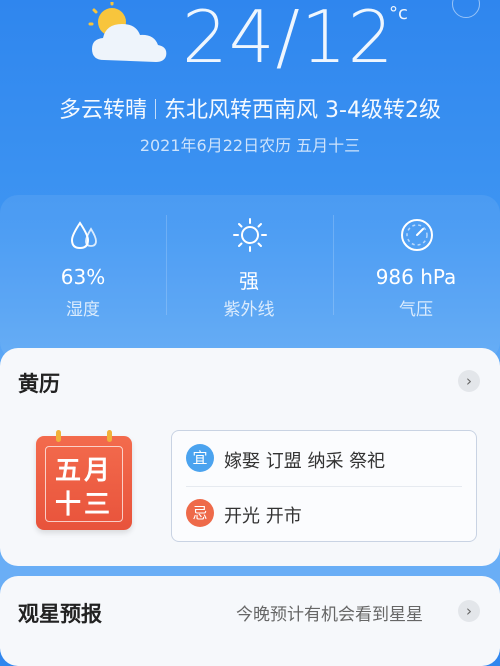 Image resolution: width=500 pixels, height=666 pixels. What do you see at coordinates (60, 614) in the screenshot?
I see `stargazing-title: 观星预报` at bounding box center [60, 614].